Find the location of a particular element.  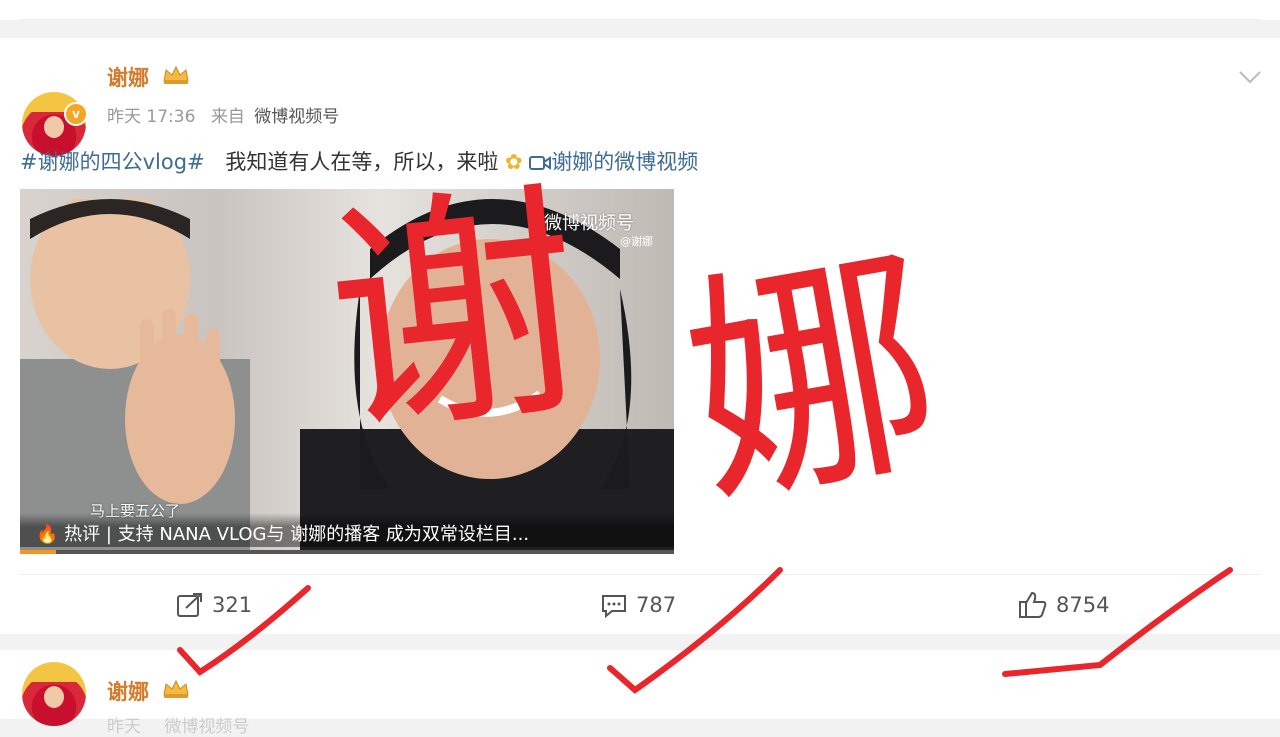

repost-button: 321 is located at coordinates (214, 605).